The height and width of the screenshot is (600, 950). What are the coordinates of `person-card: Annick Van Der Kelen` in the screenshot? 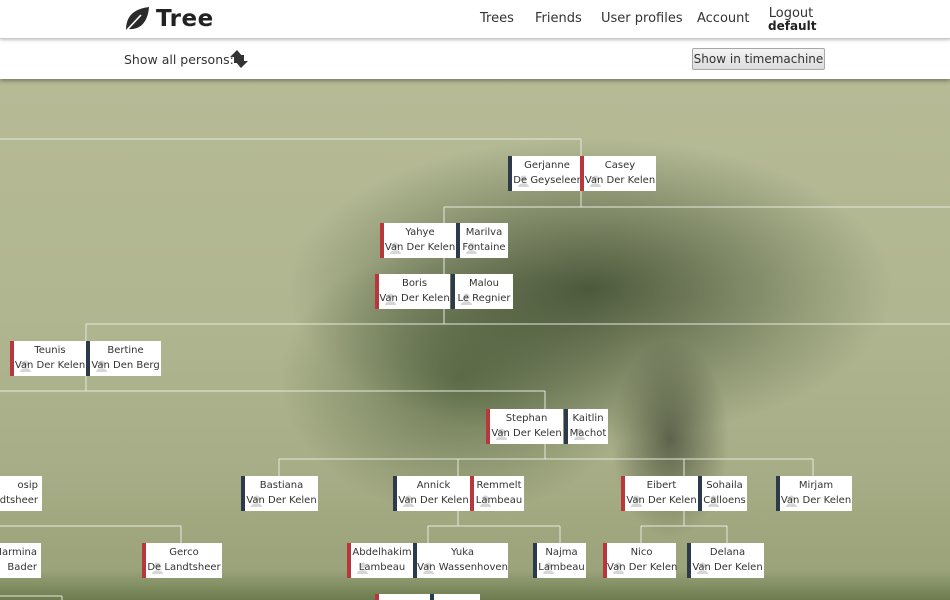 It's located at (431, 493).